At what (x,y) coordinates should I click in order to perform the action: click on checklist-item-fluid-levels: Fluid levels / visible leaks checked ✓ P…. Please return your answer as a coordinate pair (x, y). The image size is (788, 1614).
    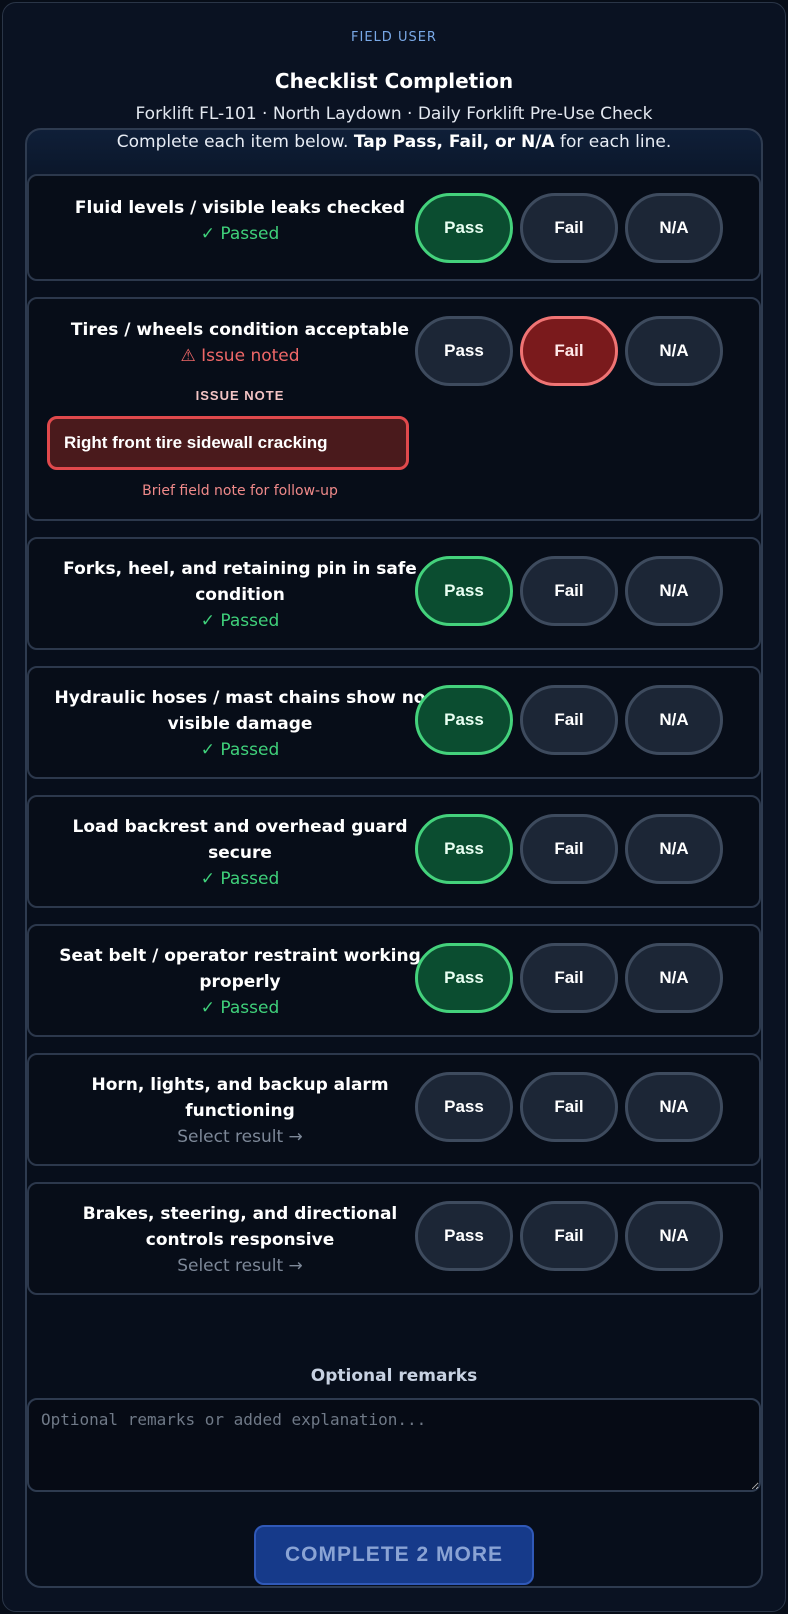
    Looking at the image, I should click on (394, 227).